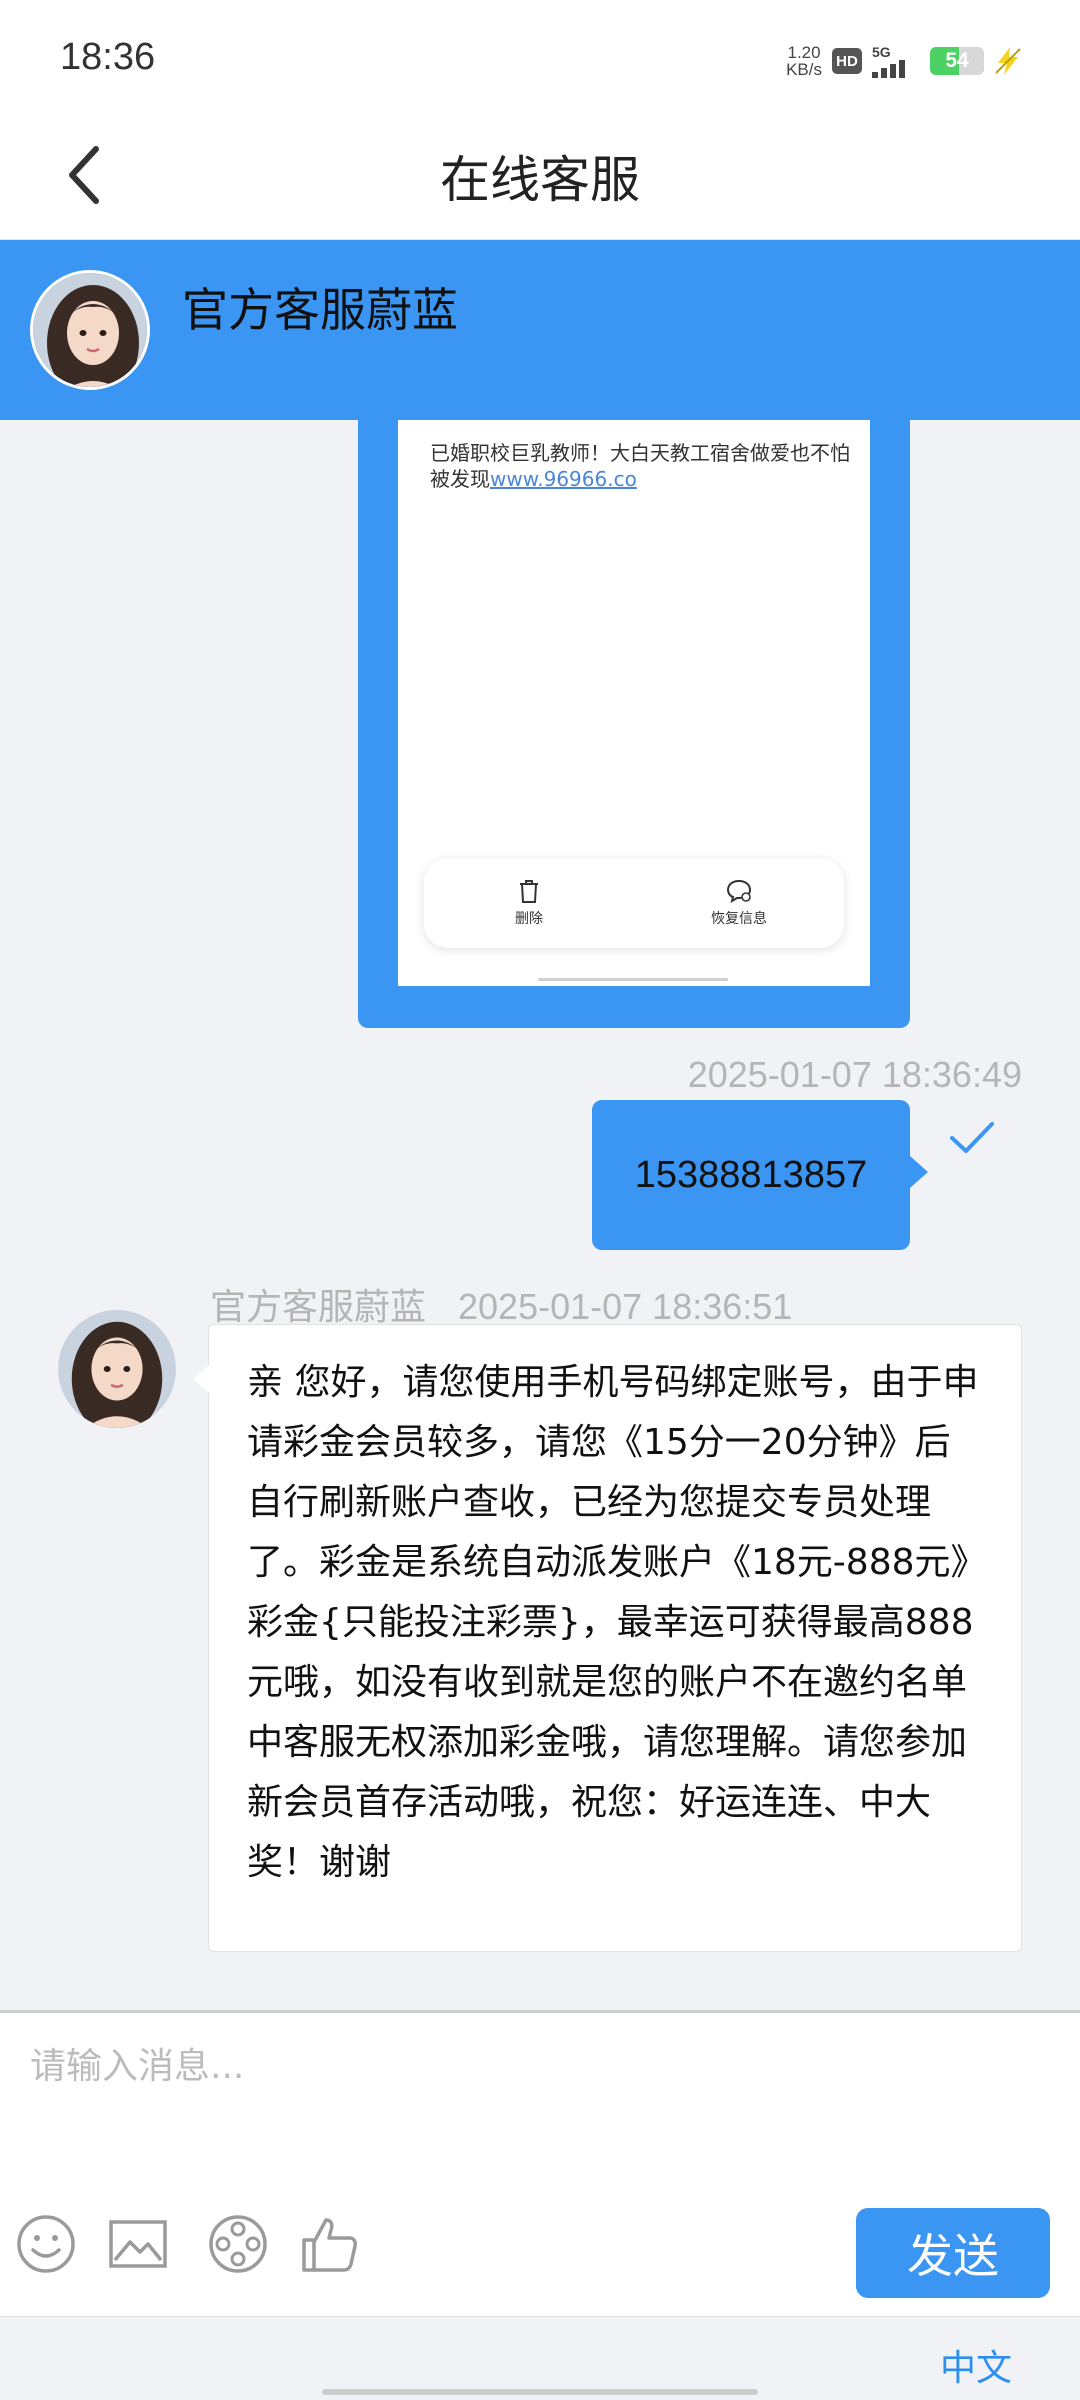 Image resolution: width=1080 pixels, height=2400 pixels. I want to click on network-speed: 1.20 KB/s, so click(804, 61).